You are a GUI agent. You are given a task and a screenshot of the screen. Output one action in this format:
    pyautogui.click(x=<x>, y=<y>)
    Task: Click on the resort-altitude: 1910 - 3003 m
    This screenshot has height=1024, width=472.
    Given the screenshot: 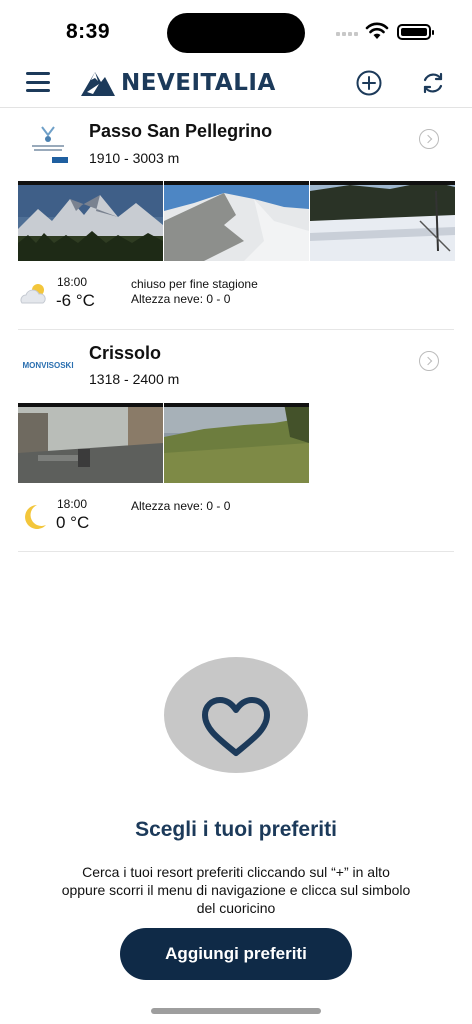 What is the action you would take?
    pyautogui.click(x=134, y=158)
    